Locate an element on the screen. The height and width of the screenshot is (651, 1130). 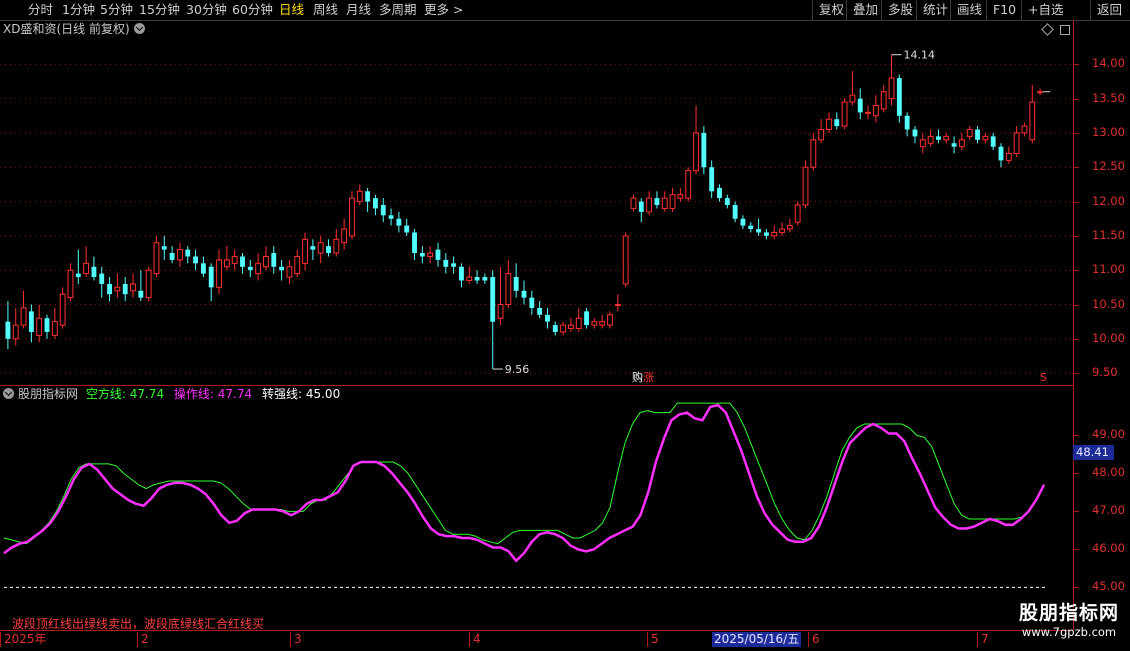
toolbar-button-7: 返回 is located at coordinates (1106, 10).